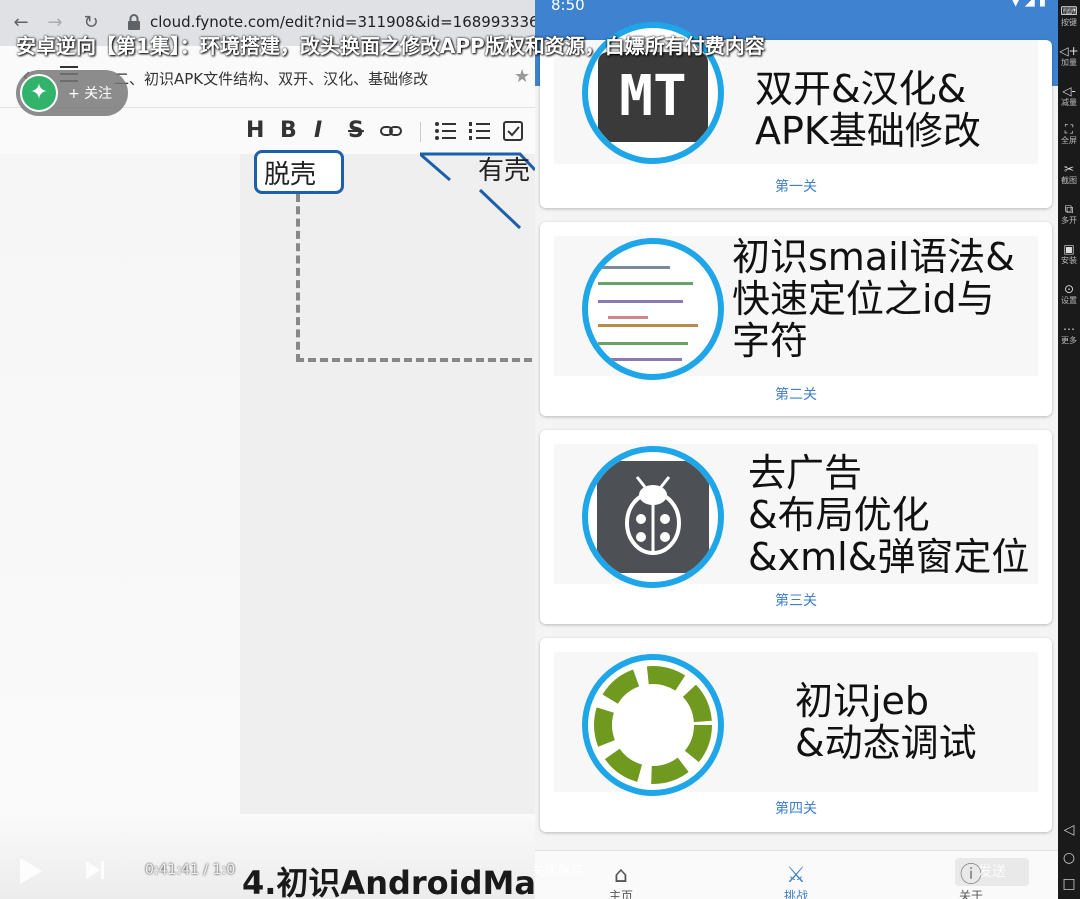  What do you see at coordinates (420, 132) in the screenshot?
I see `toolbar-divider` at bounding box center [420, 132].